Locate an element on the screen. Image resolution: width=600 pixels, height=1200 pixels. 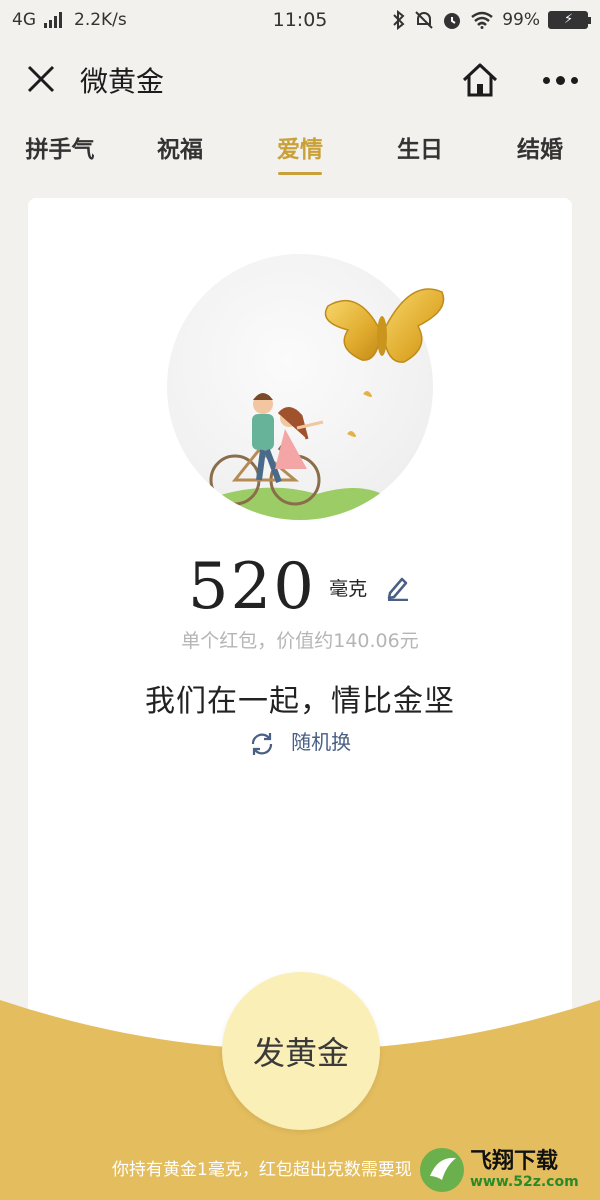
more-options-button is located at coordinates (560, 80).